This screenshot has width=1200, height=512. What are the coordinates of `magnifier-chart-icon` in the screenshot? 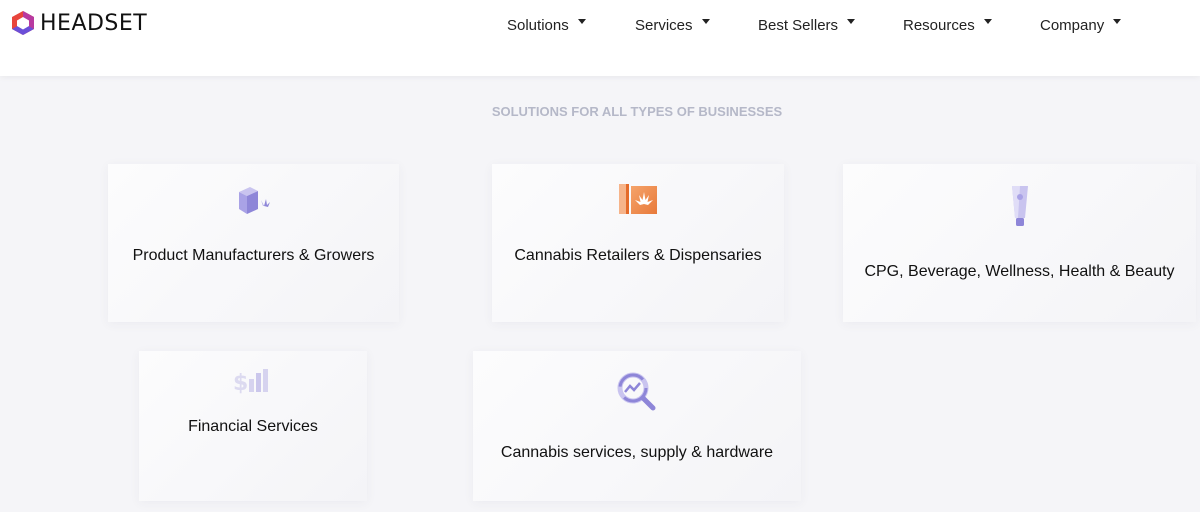 It's located at (637, 394).